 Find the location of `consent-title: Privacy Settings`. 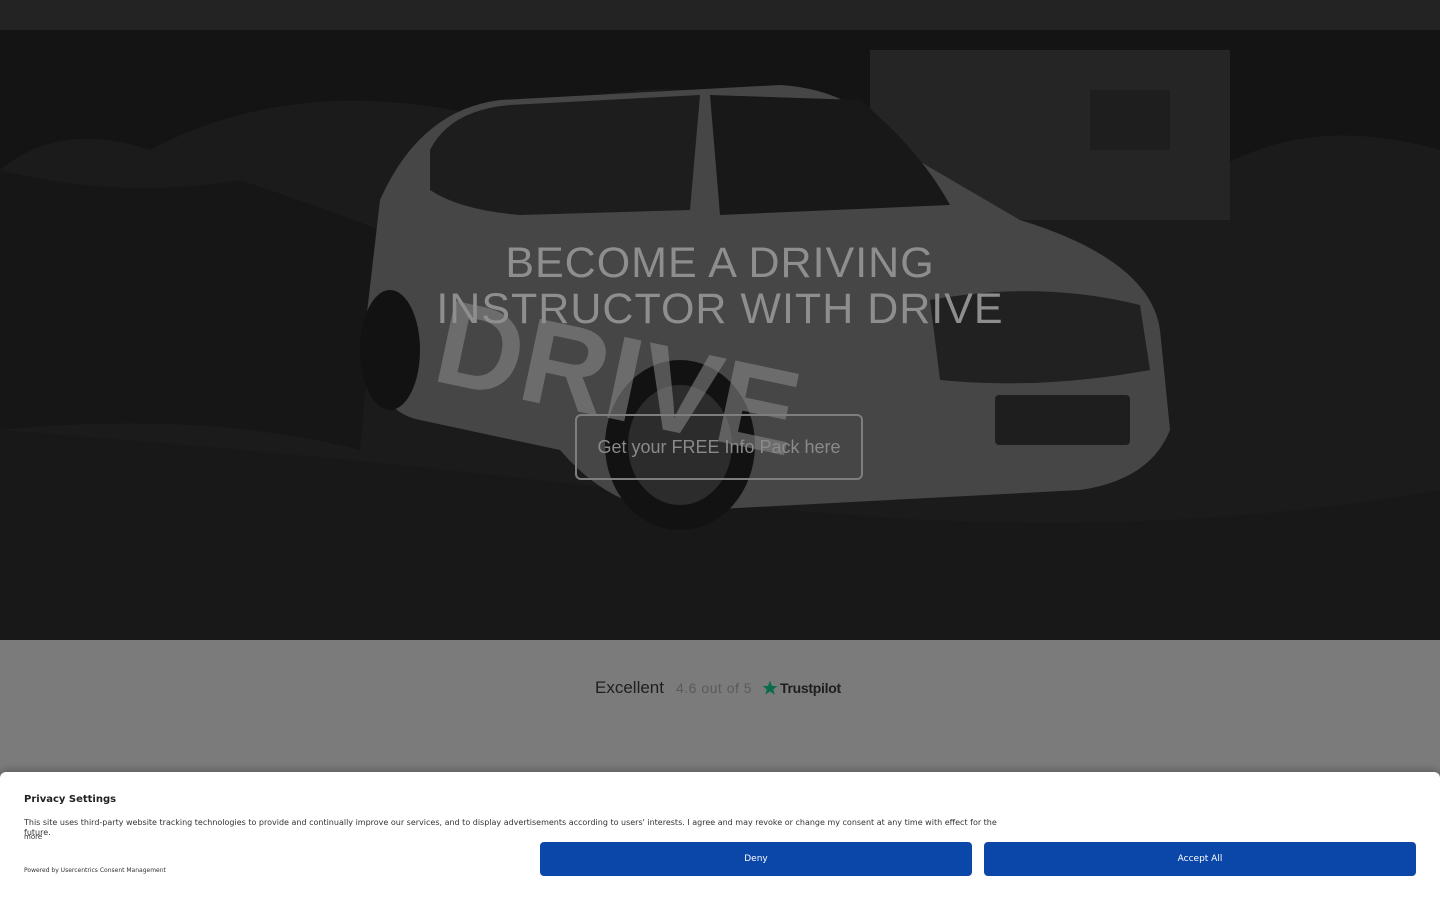

consent-title: Privacy Settings is located at coordinates (70, 799).